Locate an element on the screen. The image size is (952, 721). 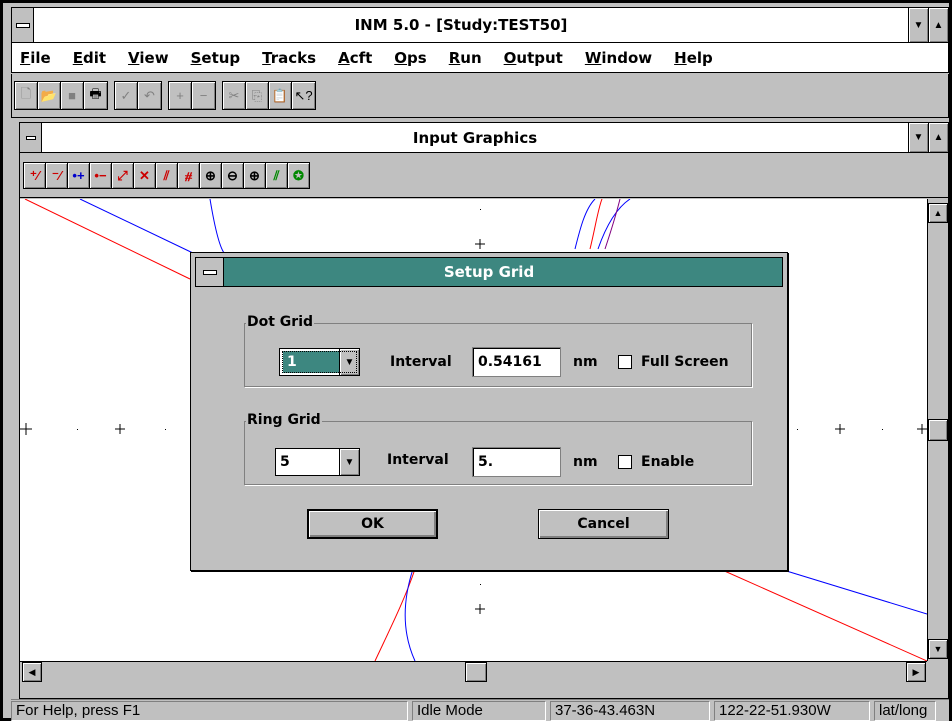
delete-x-icon: ✕ is located at coordinates (144, 175).